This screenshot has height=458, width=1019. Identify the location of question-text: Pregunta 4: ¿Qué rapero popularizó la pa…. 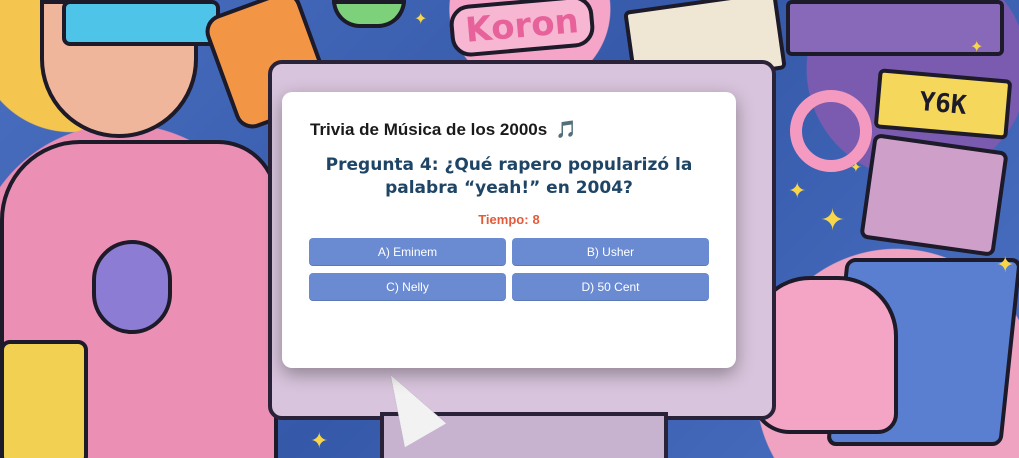
(509, 176).